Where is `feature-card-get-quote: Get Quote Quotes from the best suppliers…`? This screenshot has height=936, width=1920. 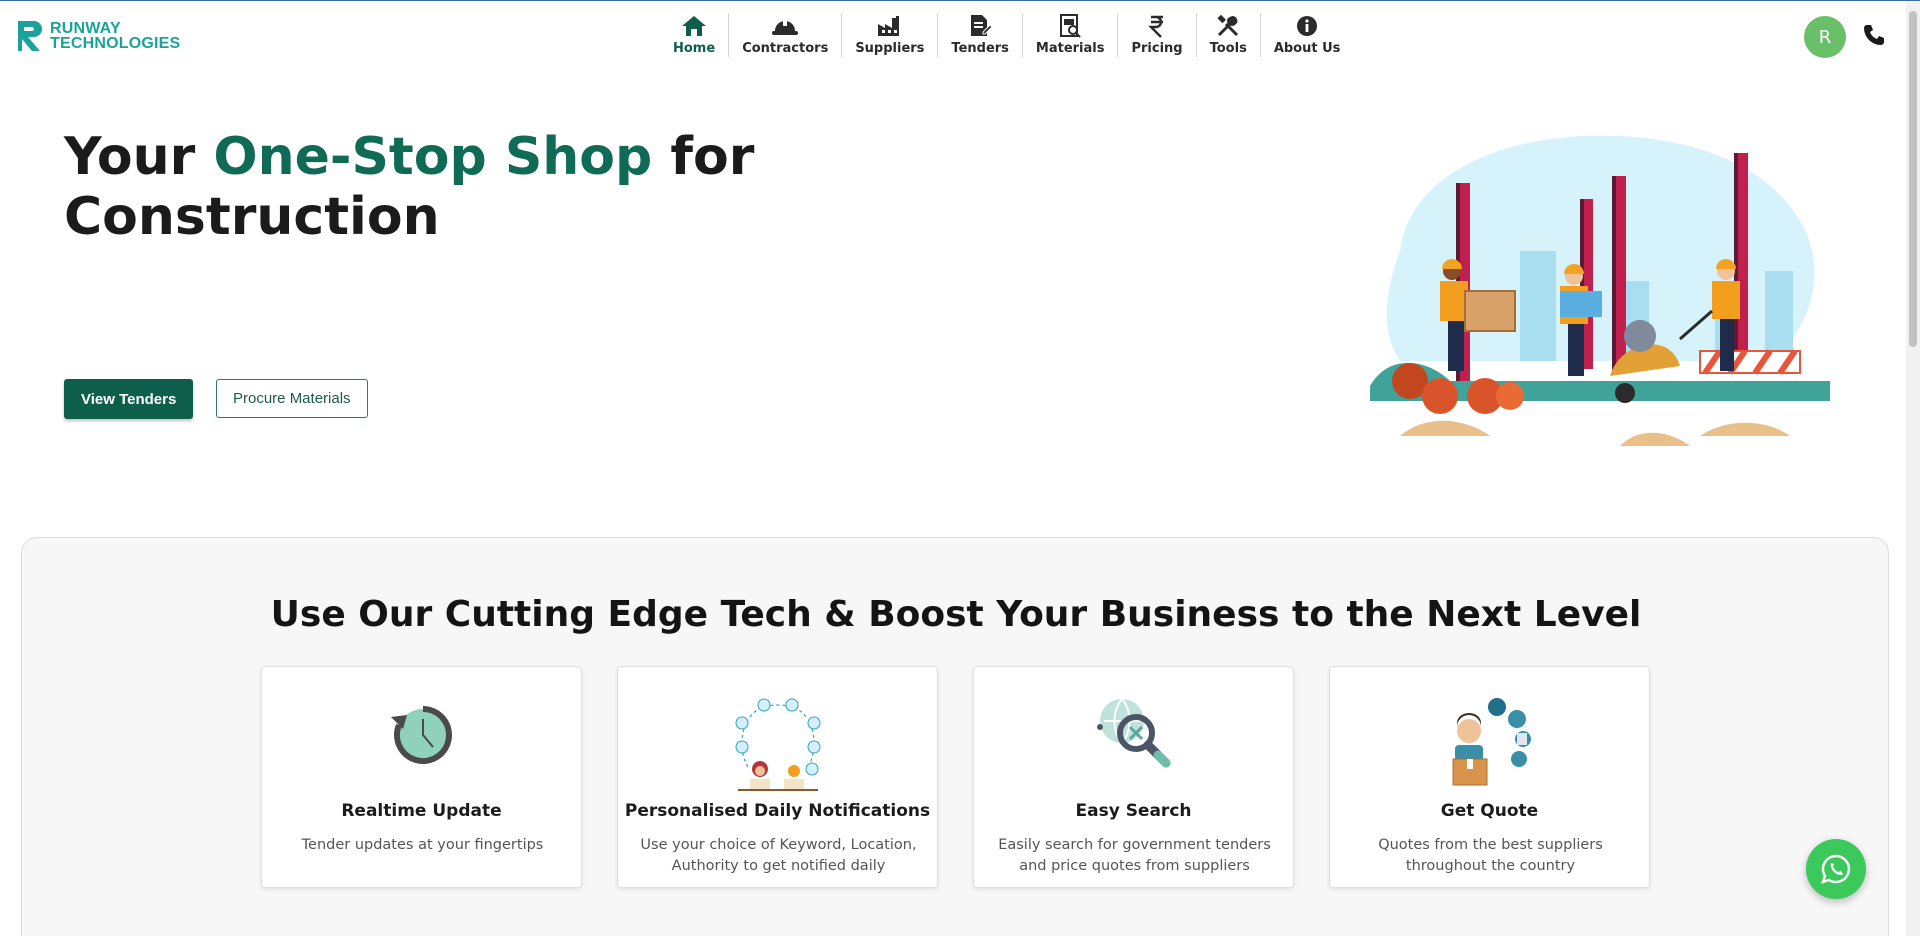 feature-card-get-quote: Get Quote Quotes from the best suppliers… is located at coordinates (1489, 777).